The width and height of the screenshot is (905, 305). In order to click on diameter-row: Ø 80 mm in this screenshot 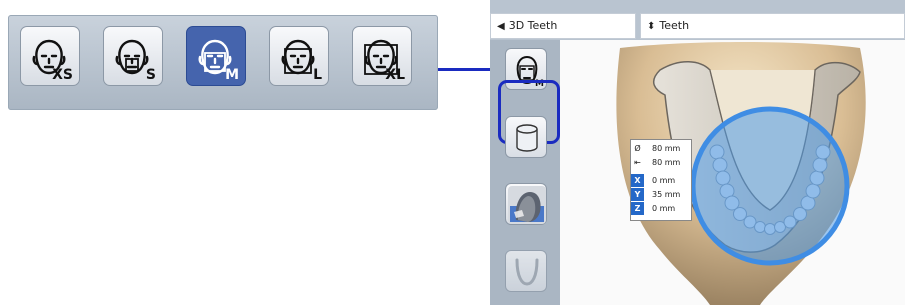, I will do `click(661, 148)`.